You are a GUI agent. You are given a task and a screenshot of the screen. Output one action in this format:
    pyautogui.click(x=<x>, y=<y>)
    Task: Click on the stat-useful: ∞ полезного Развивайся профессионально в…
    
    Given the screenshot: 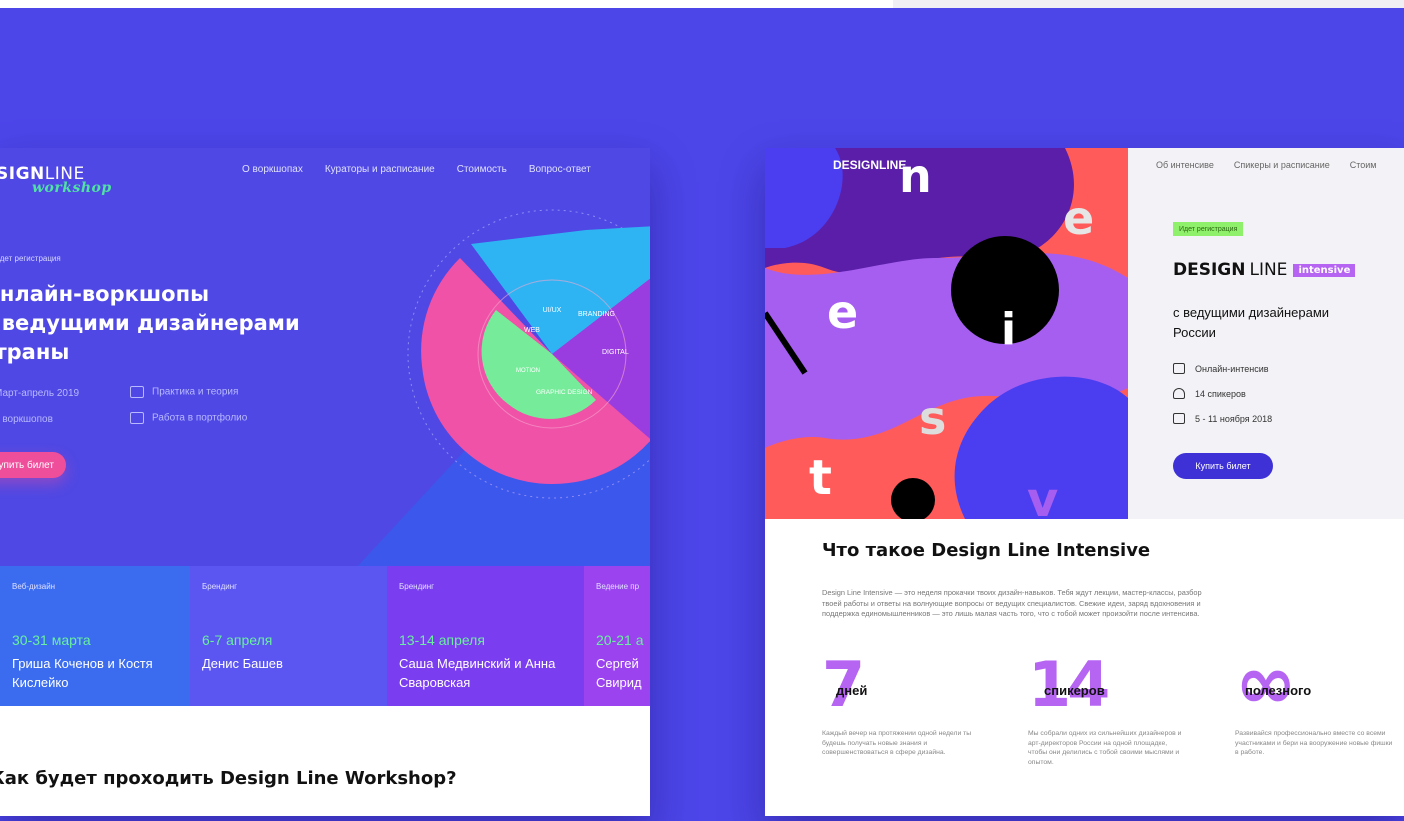 What is the action you would take?
    pyautogui.click(x=1319, y=719)
    